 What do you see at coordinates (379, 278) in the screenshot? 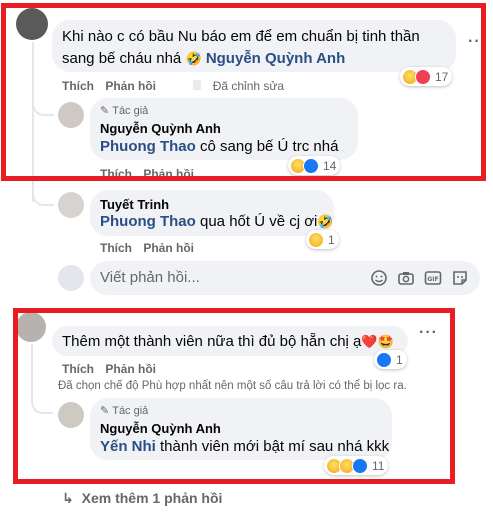
I see `emoji-icon` at bounding box center [379, 278].